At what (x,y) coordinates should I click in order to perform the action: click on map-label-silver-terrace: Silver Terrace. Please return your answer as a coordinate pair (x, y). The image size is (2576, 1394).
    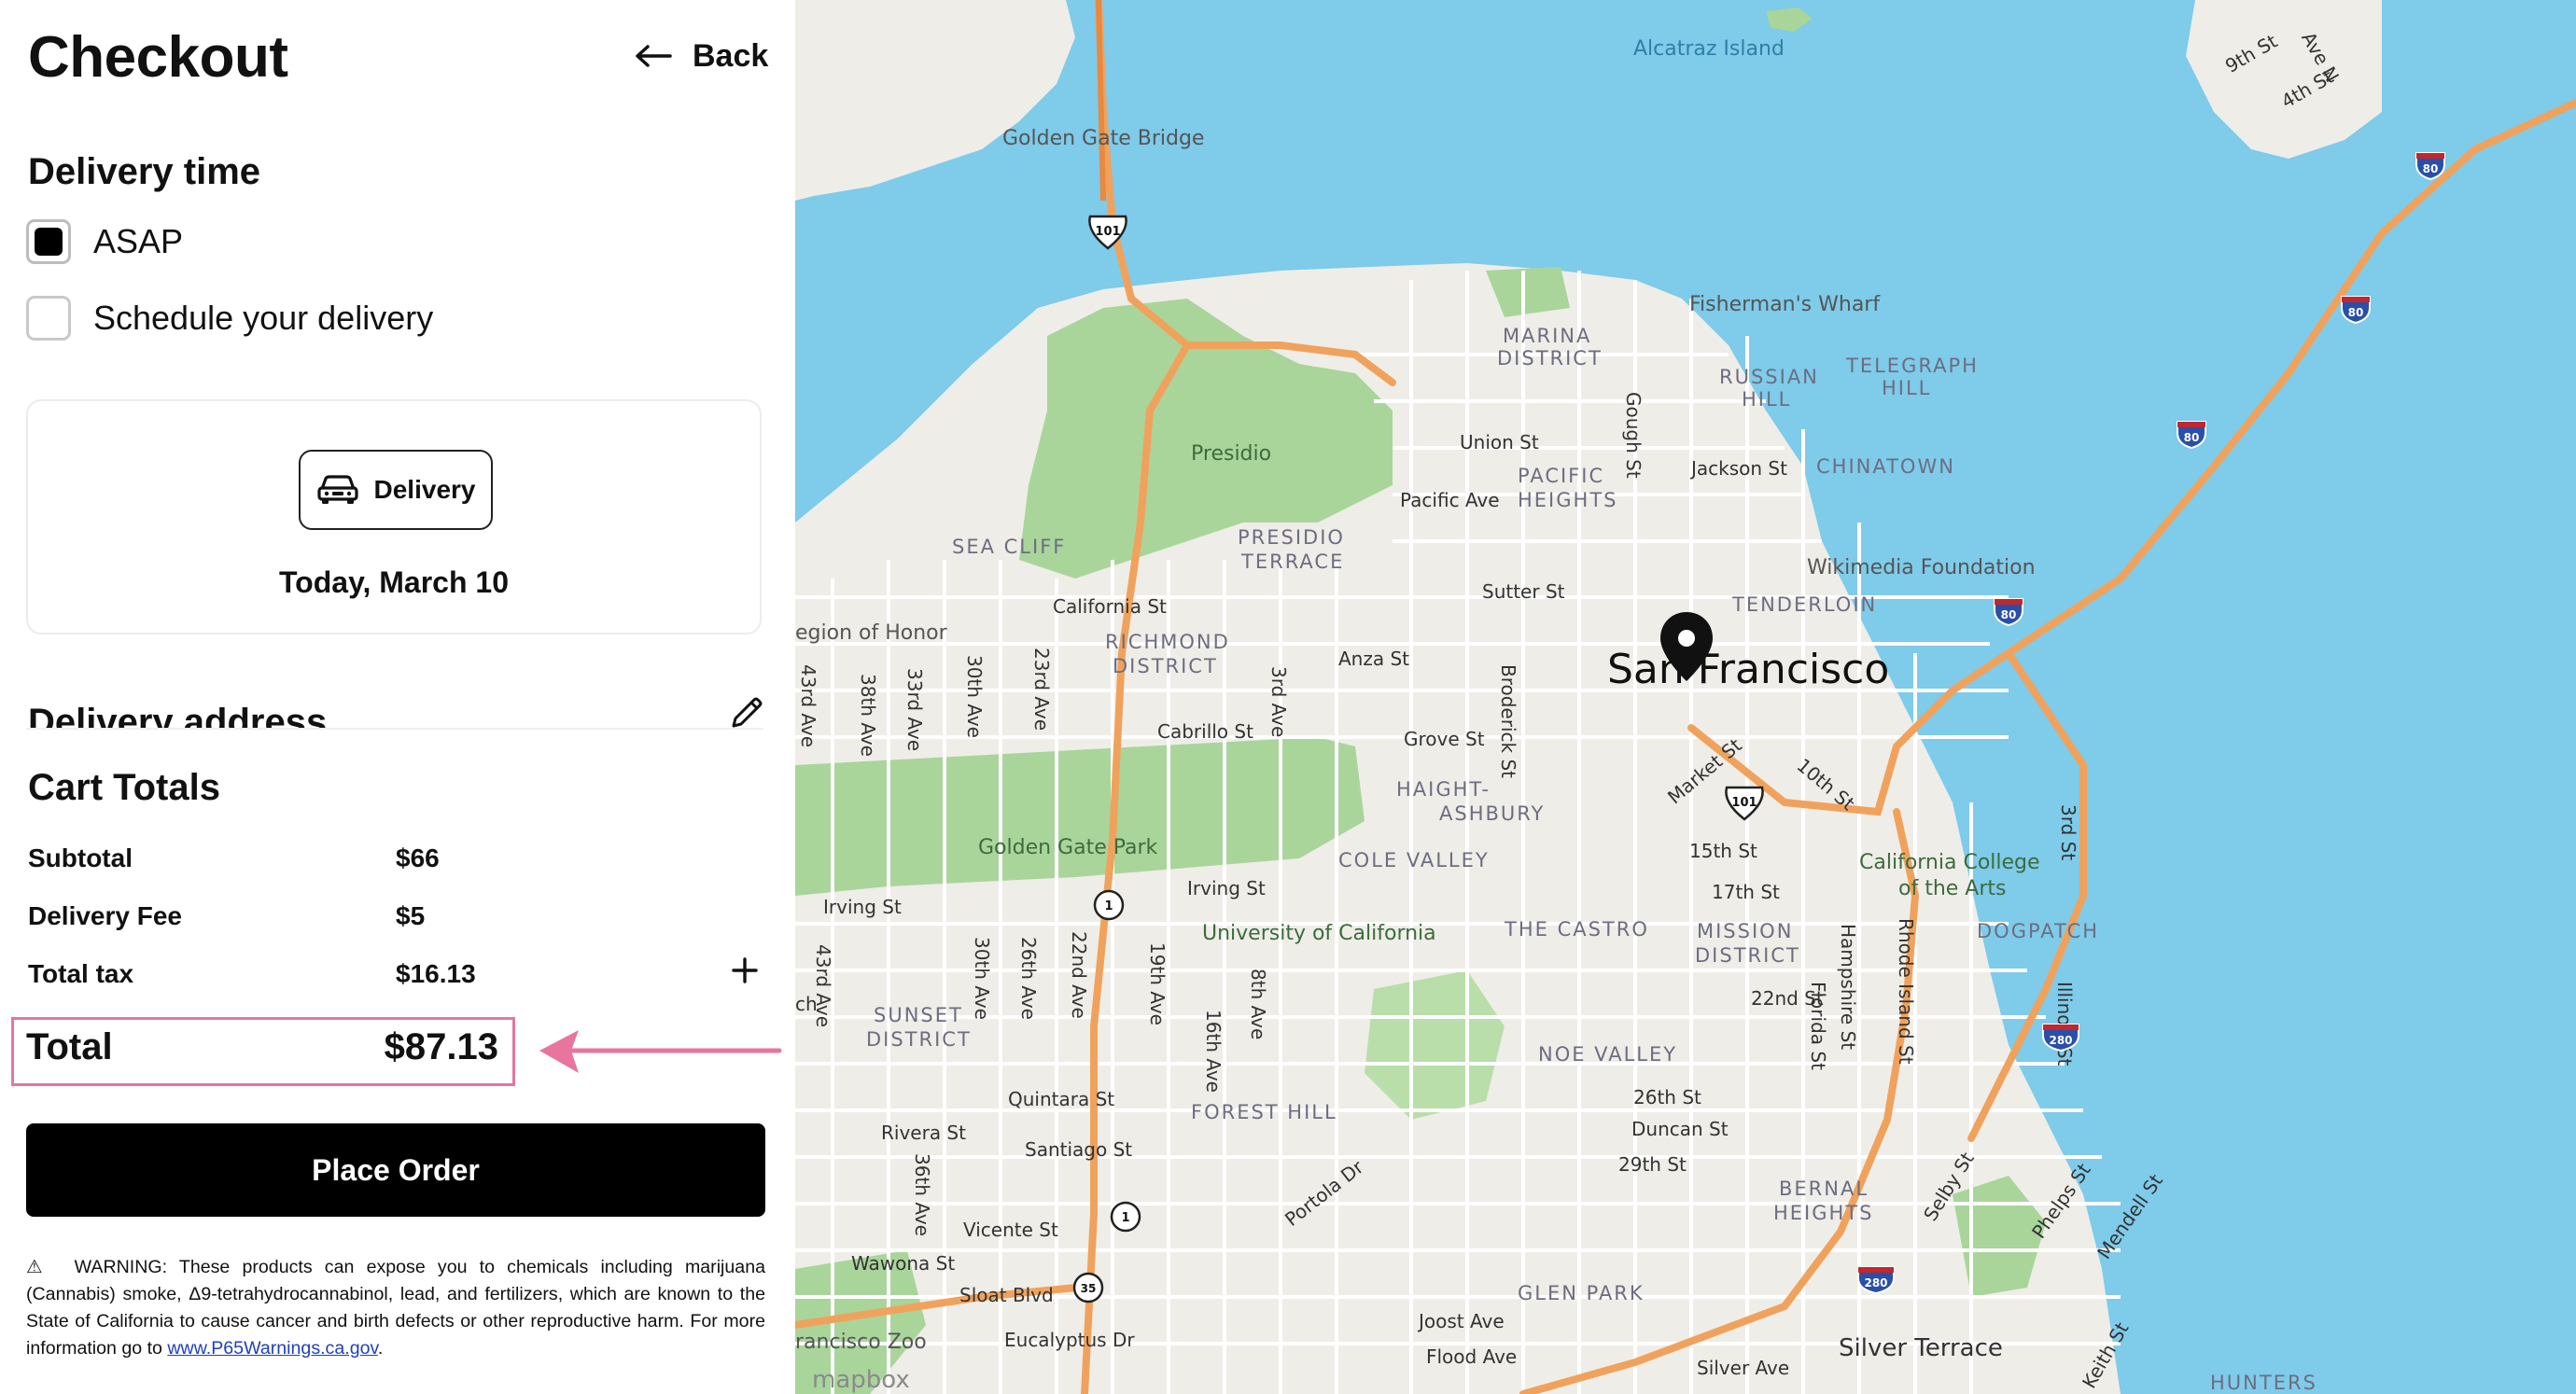
    Looking at the image, I should click on (1921, 1348).